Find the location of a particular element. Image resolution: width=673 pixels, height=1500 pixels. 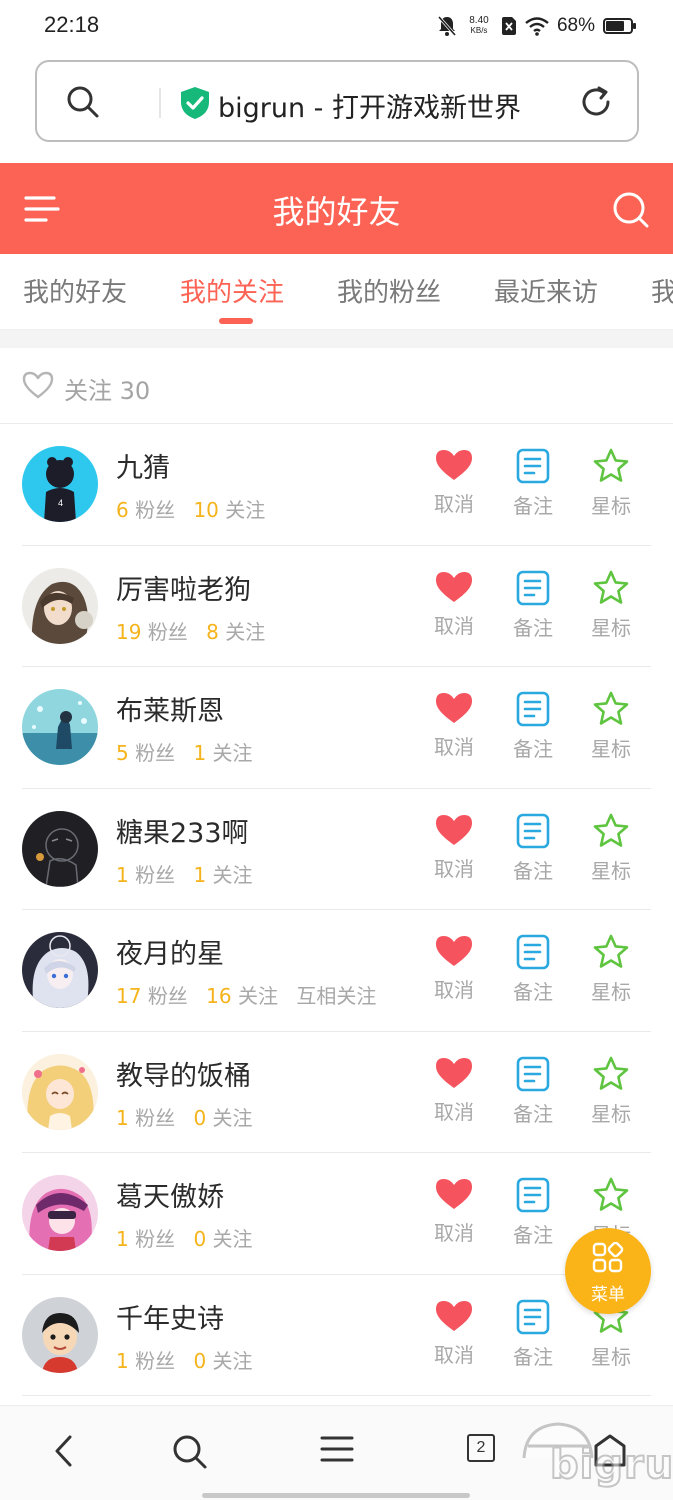

following-count: 10 is located at coordinates (206, 510).